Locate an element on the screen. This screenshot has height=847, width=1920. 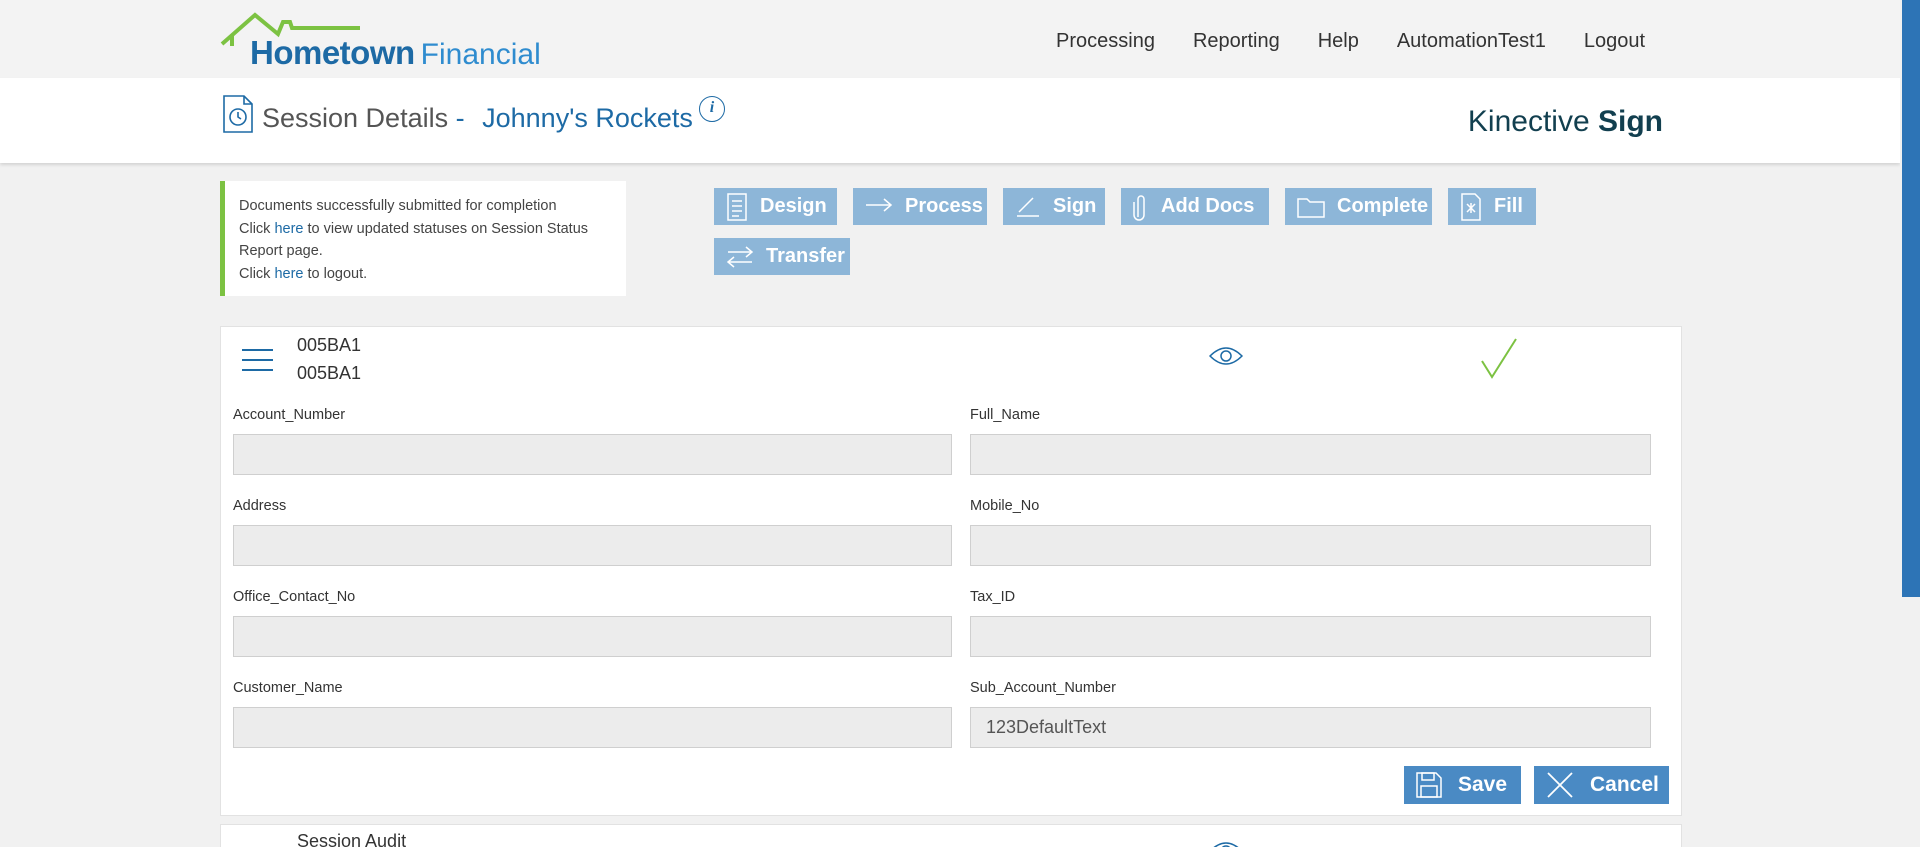
info-icon: i is located at coordinates (712, 109).